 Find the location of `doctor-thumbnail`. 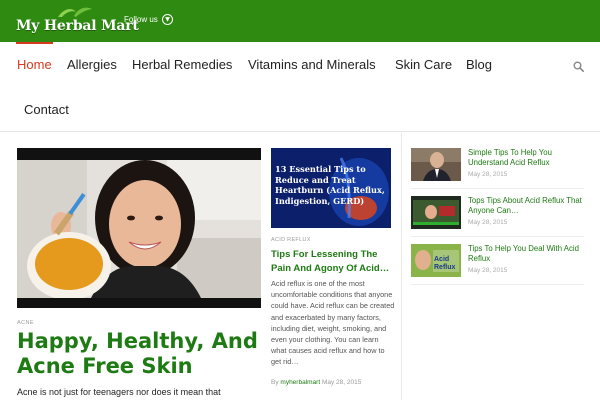

doctor-thumbnail is located at coordinates (436, 164).